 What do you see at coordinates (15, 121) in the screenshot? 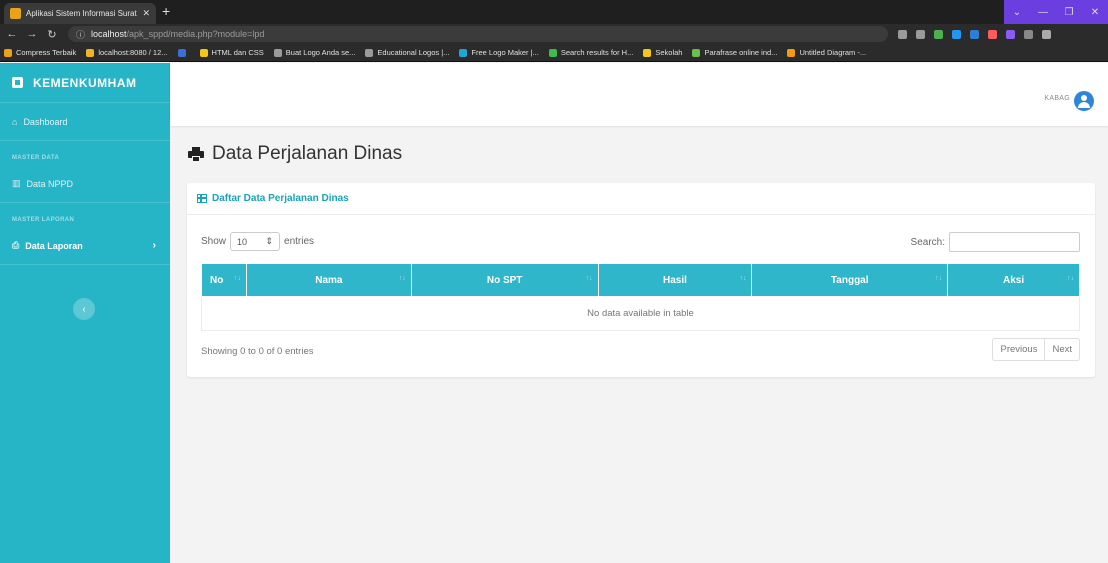
I see `home-icon: ⌂` at bounding box center [15, 121].